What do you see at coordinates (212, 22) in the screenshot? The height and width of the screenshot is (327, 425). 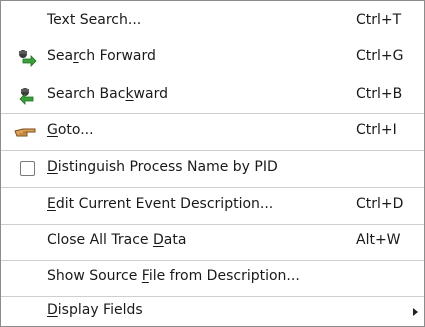 I see `menu-item-text-search: Text Search... Ctrl+T` at bounding box center [212, 22].